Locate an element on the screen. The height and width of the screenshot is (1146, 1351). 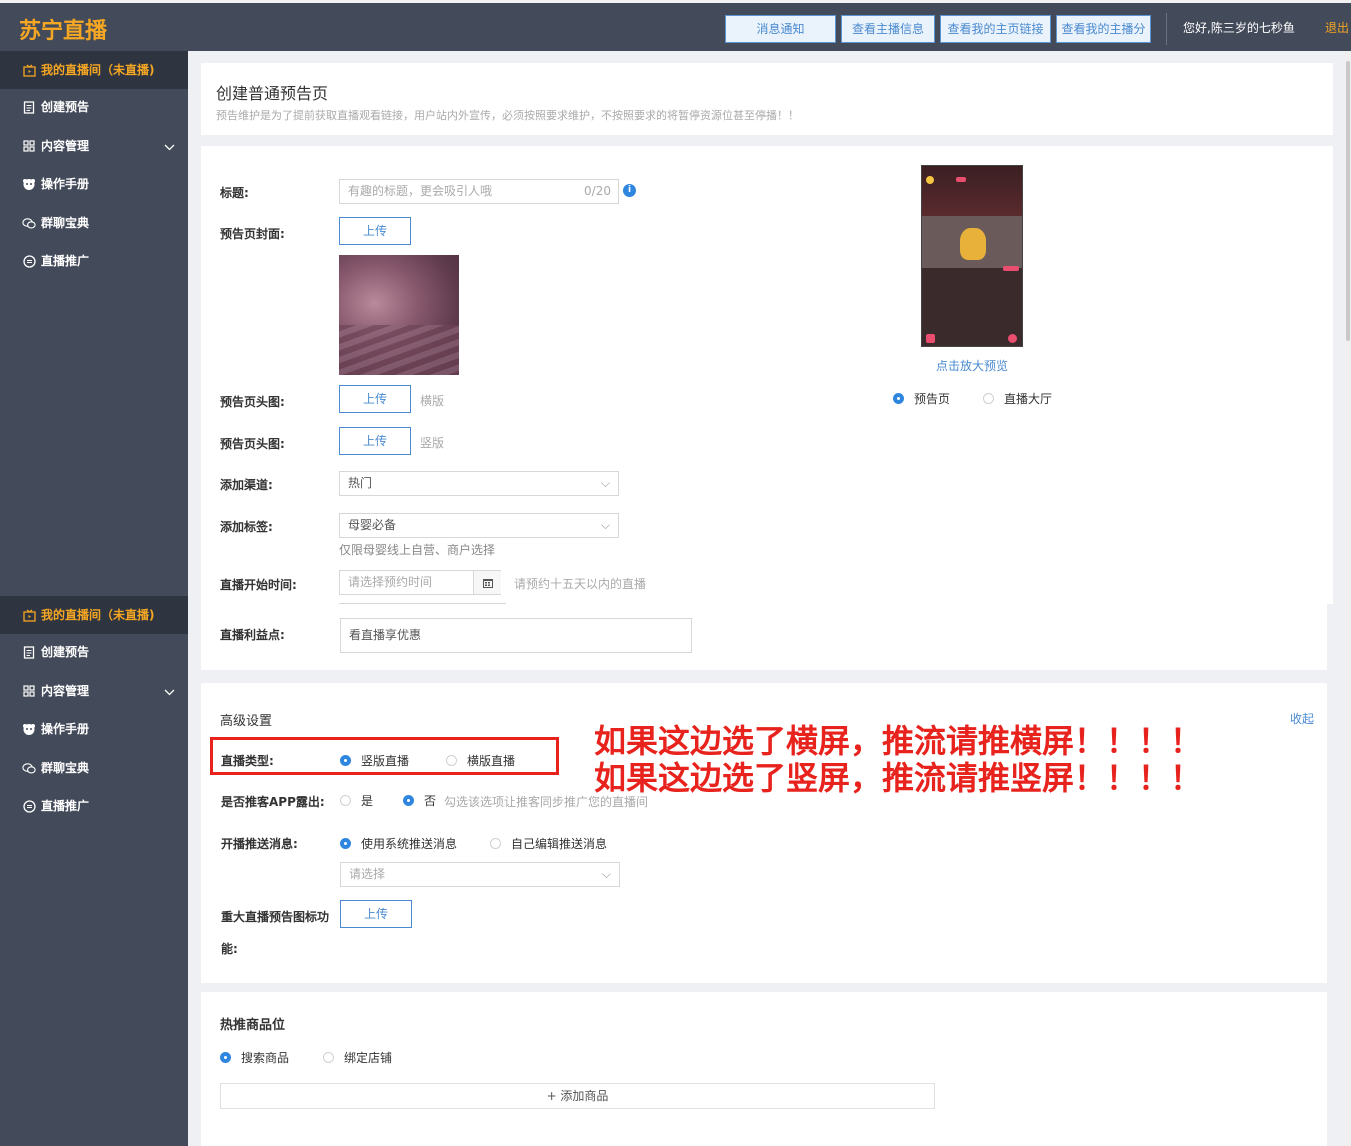
push-message-select: 请选择 ⌵ is located at coordinates (480, 874).